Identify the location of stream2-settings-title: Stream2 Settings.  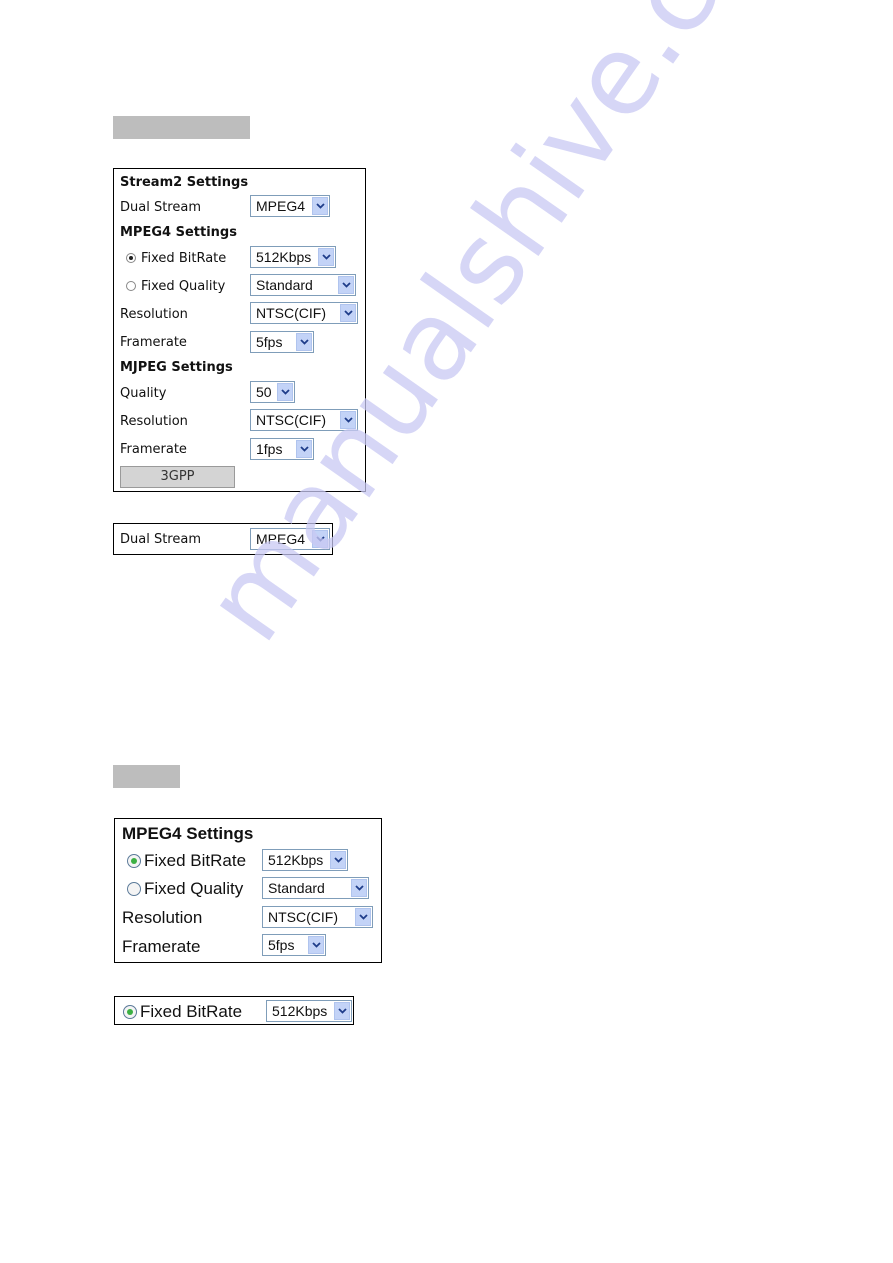
(184, 182).